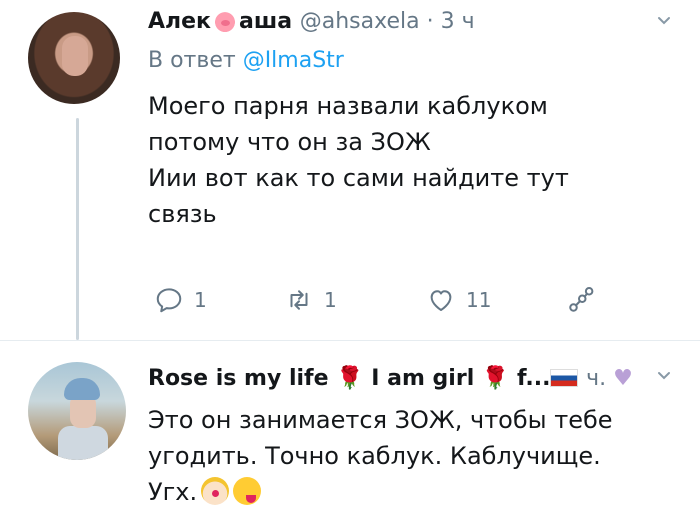 Image resolution: width=700 pixels, height=532 pixels. I want to click on pig-face-emoji, so click(225, 21).